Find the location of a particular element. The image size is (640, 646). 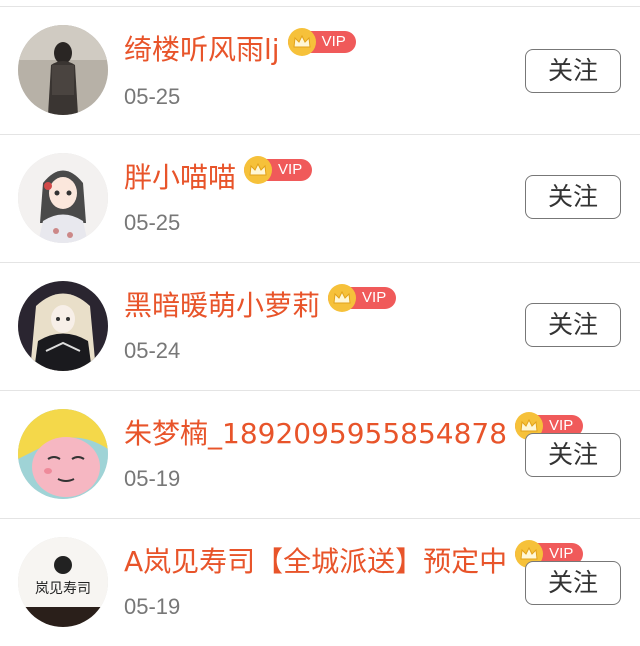

avatar: 岚见寿司 is located at coordinates (63, 582).